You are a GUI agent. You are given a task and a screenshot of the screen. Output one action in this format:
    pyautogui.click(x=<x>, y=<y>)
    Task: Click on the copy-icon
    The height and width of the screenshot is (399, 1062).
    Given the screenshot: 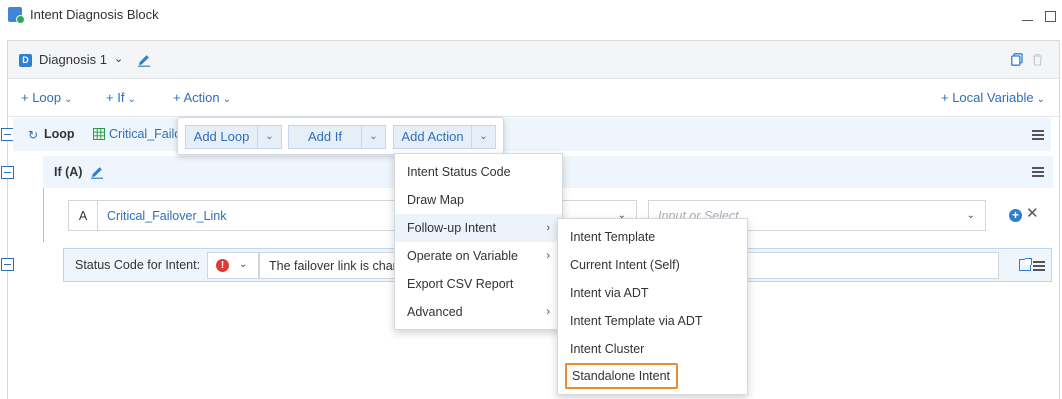 What is the action you would take?
    pyautogui.click(x=1017, y=59)
    